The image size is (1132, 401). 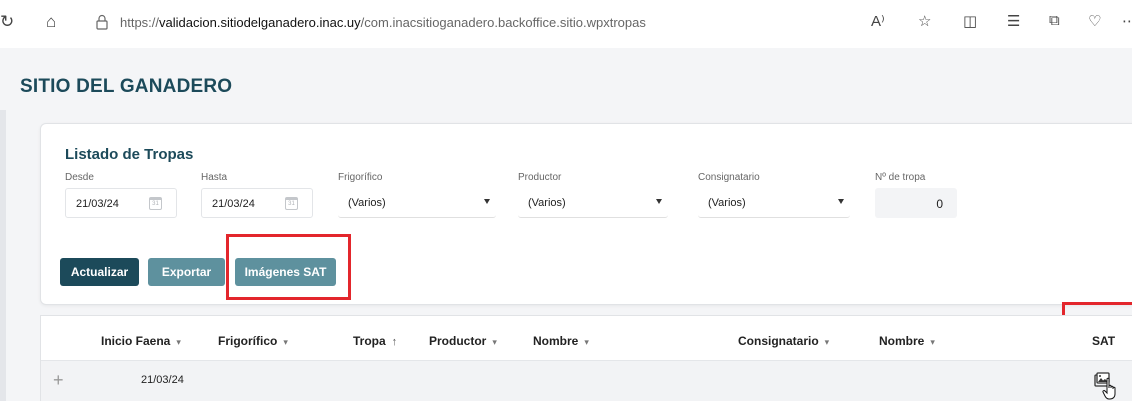 What do you see at coordinates (970, 21) in the screenshot?
I see `split-screen-icon: ◫` at bounding box center [970, 21].